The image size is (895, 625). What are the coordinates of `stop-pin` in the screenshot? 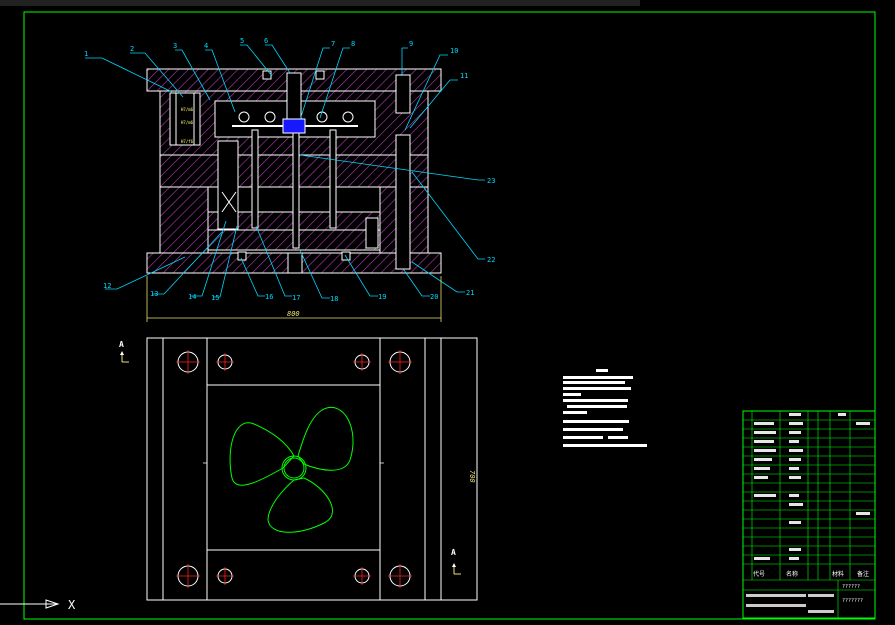 It's located at (372, 233).